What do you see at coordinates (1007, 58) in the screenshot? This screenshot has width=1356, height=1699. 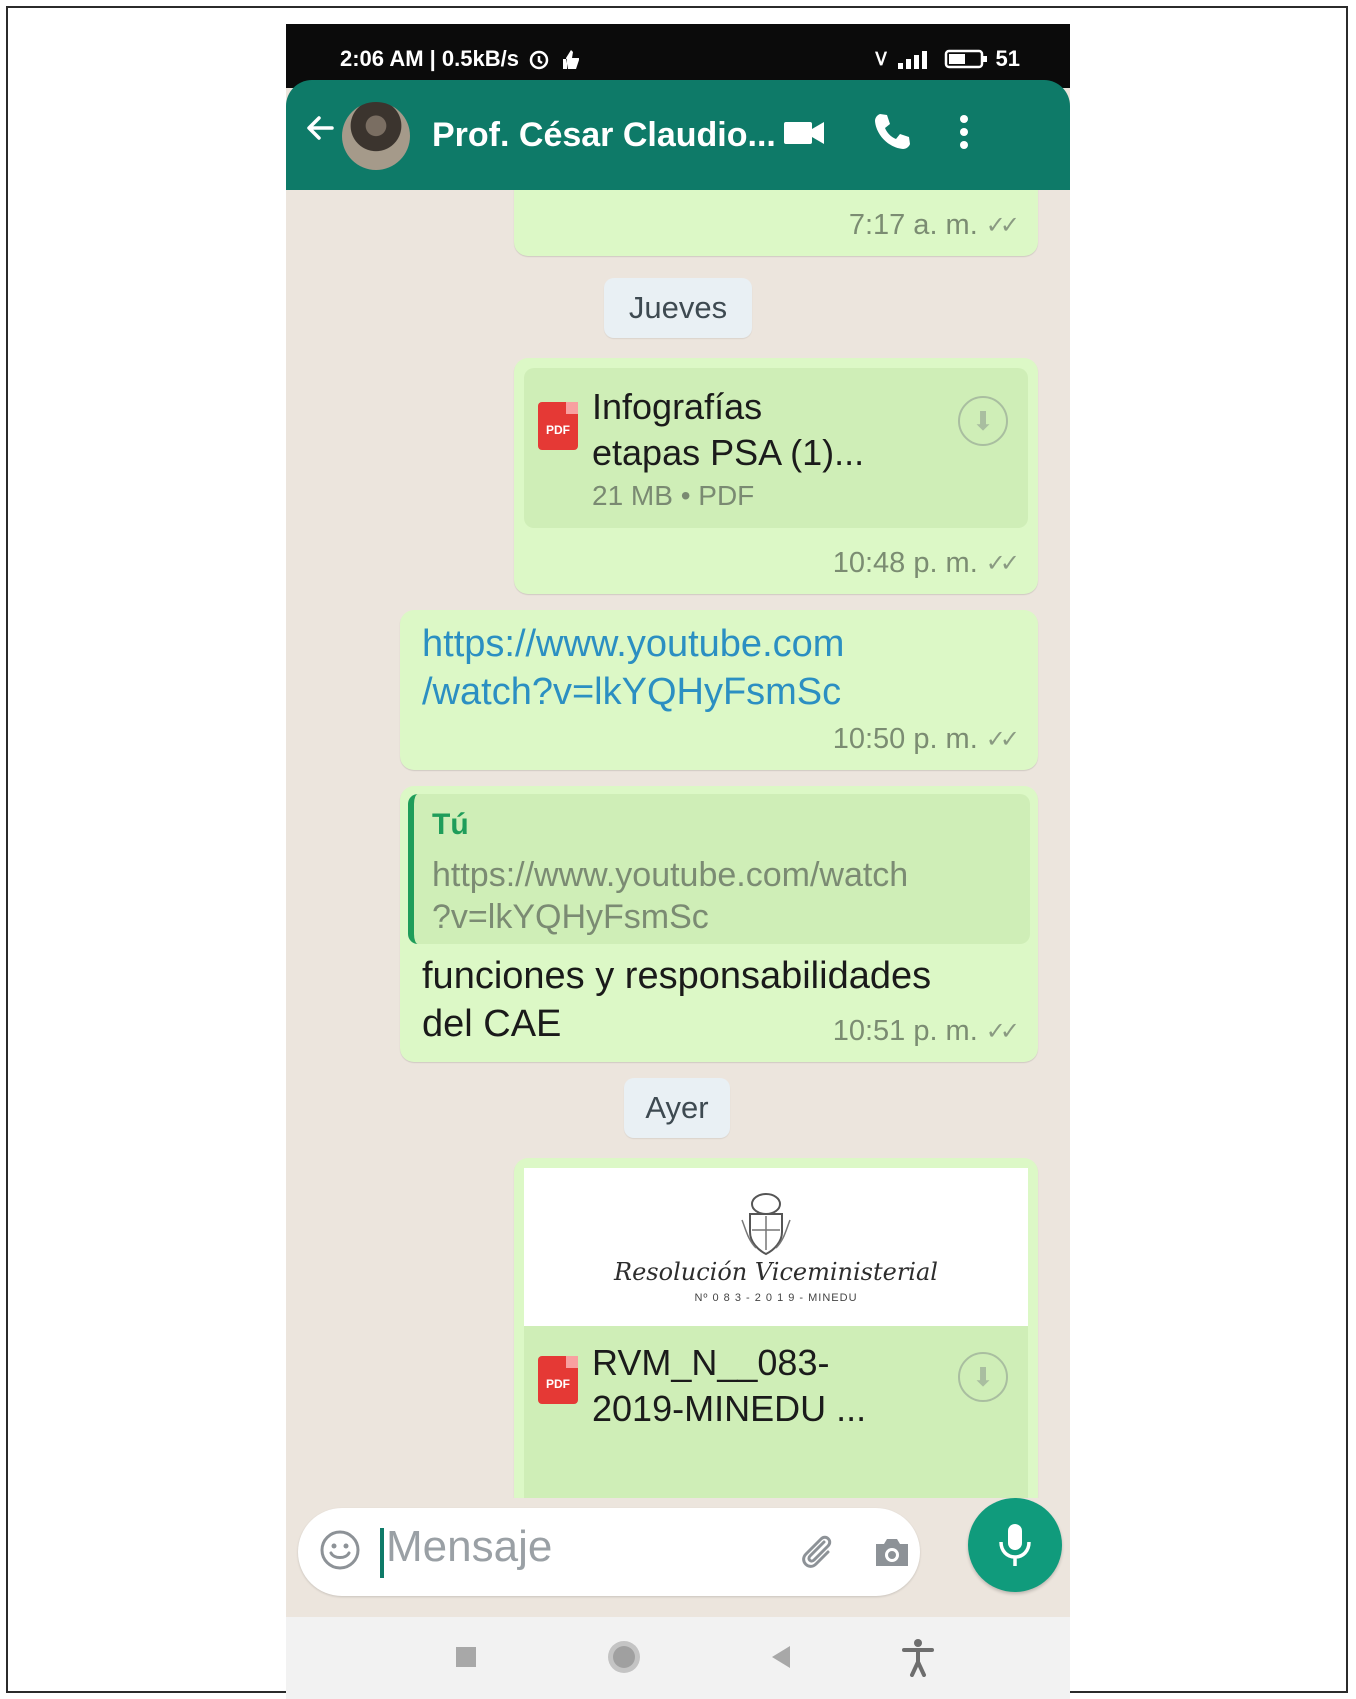 I see `battery-level: 51` at bounding box center [1007, 58].